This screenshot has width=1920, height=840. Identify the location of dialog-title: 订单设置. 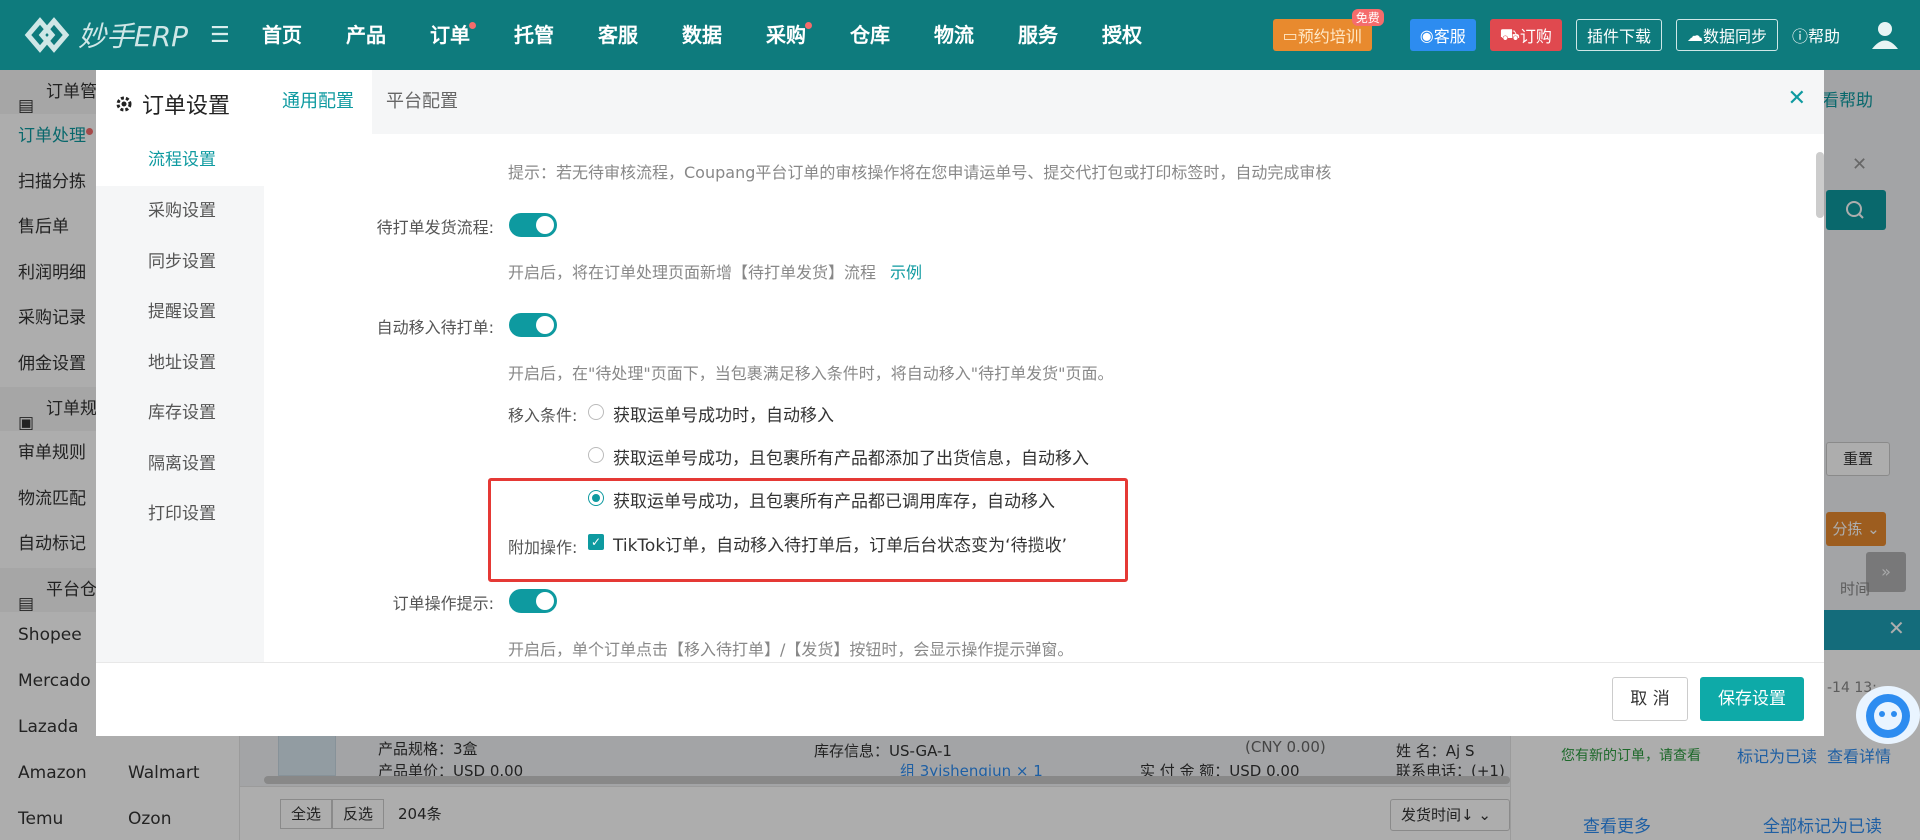
(172, 104).